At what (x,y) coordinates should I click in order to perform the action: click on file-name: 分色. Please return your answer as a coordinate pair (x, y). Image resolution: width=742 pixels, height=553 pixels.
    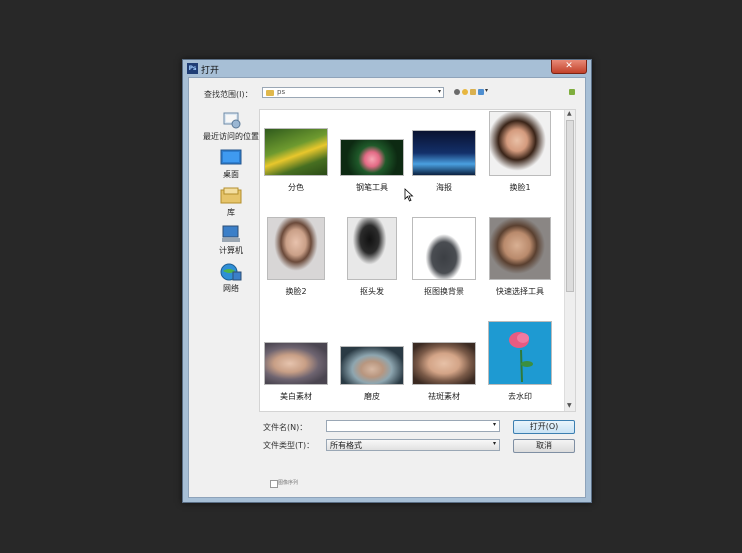
    Looking at the image, I should click on (296, 187).